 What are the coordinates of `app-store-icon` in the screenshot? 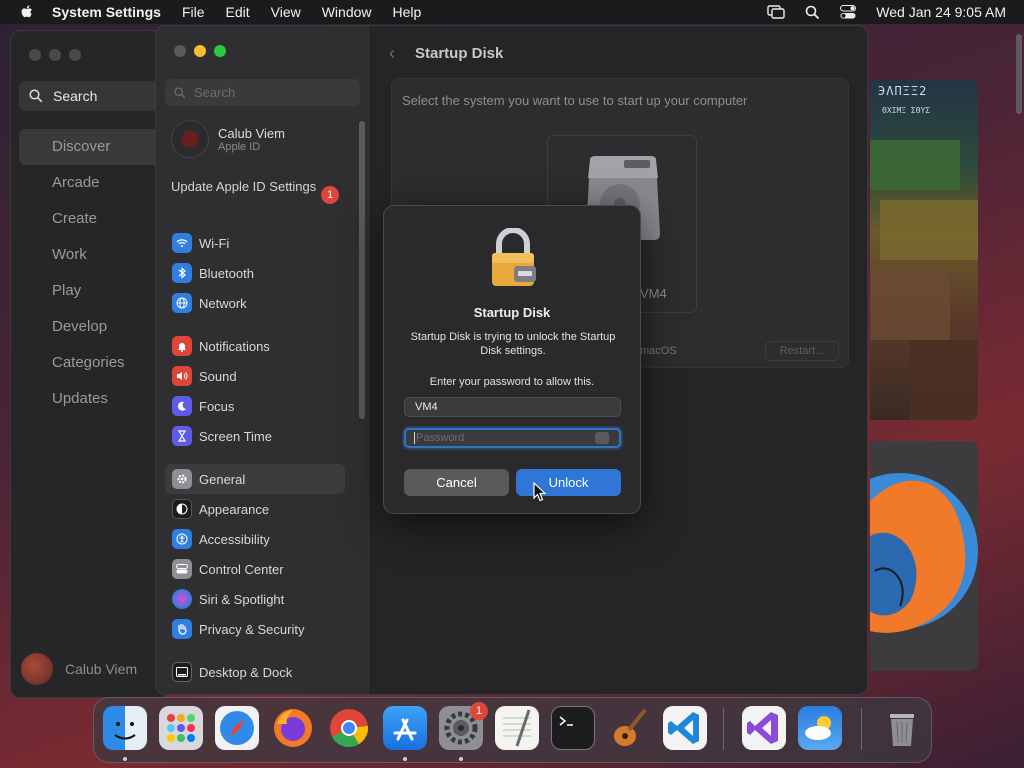 It's located at (405, 728).